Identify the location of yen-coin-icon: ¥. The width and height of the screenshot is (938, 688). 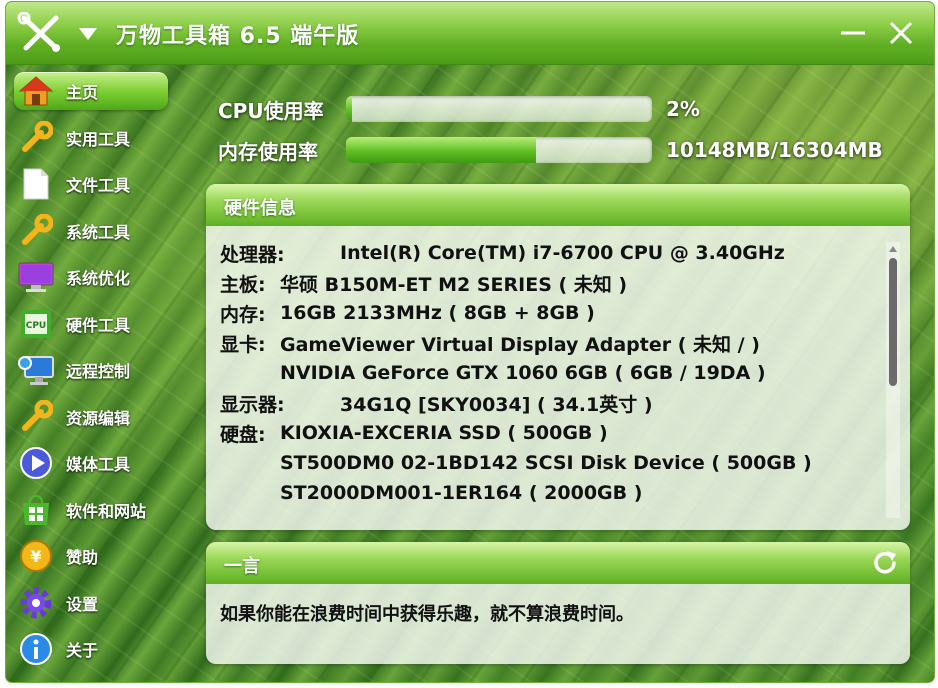
(36, 556).